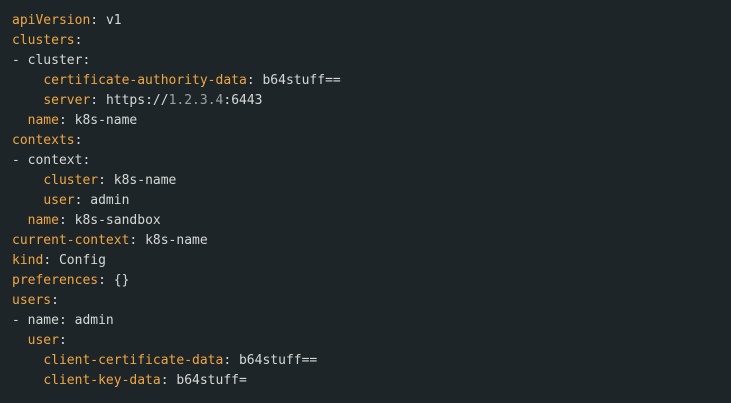  I want to click on code-line: name: k8s-name, so click(365, 121).